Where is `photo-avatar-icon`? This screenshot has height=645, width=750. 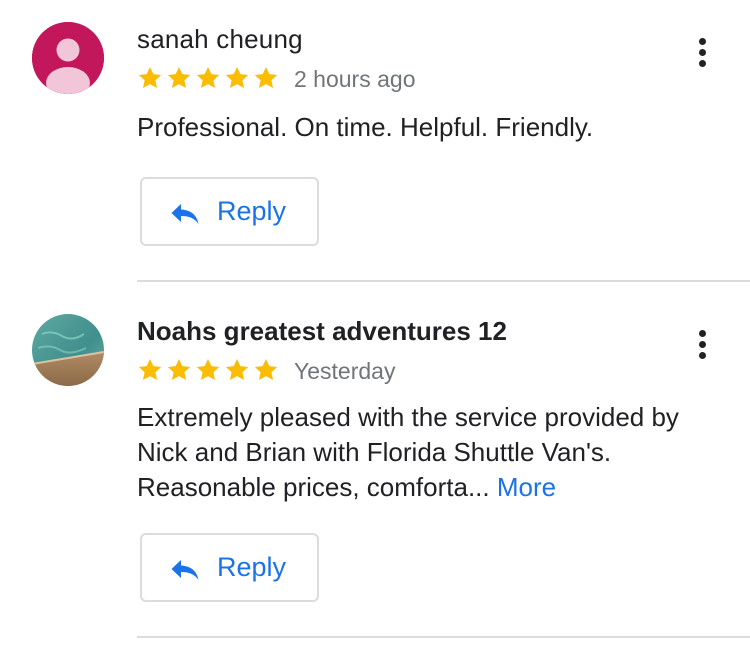
photo-avatar-icon is located at coordinates (68, 350).